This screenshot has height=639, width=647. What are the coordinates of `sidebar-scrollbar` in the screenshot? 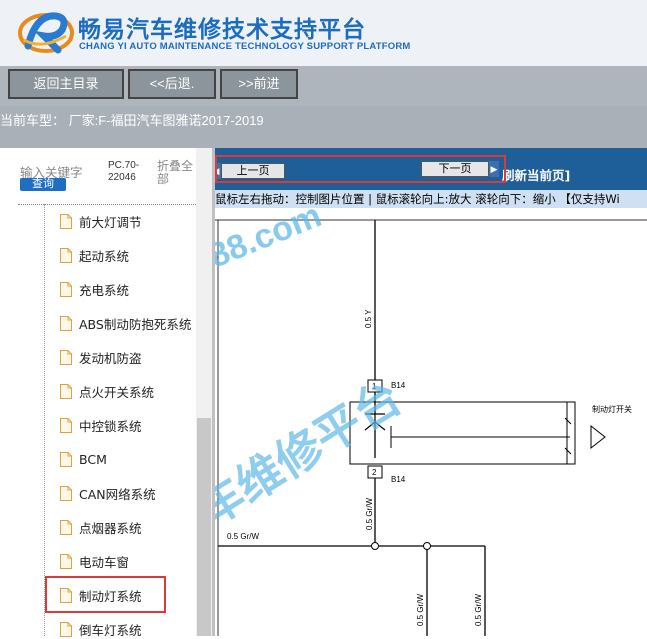 It's located at (204, 392).